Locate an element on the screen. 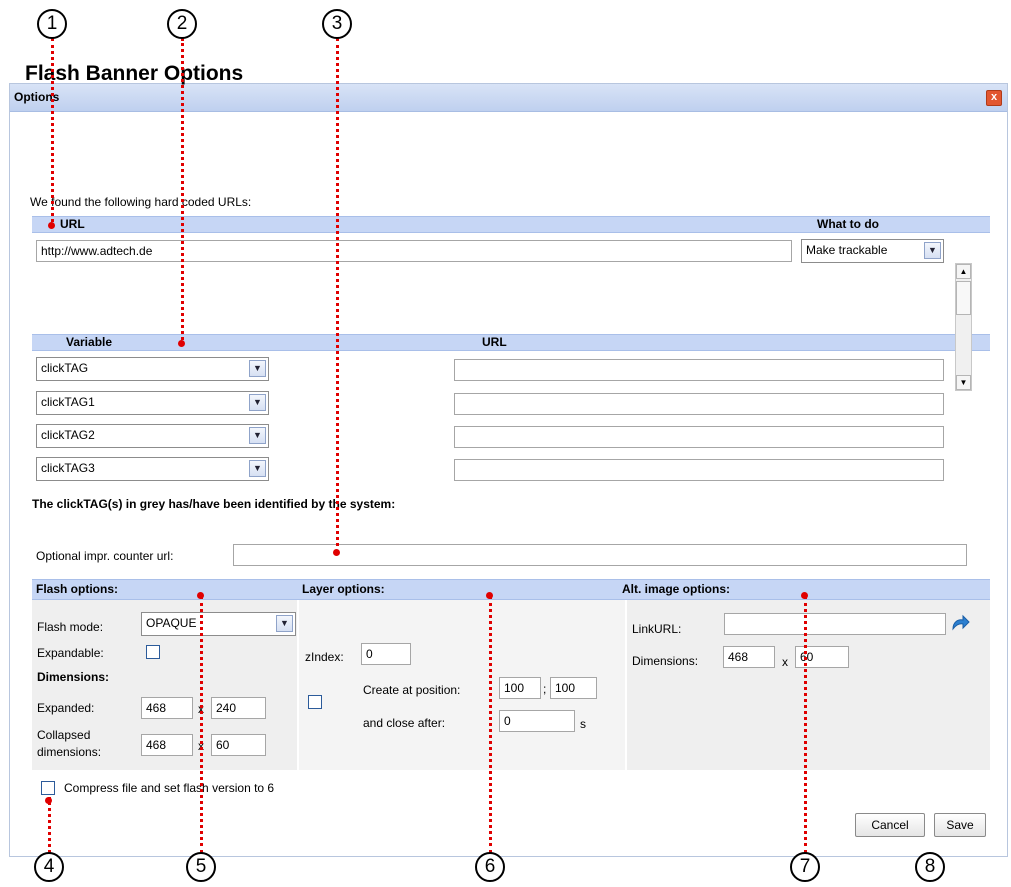  expanded-height-input: 240 is located at coordinates (238, 708).